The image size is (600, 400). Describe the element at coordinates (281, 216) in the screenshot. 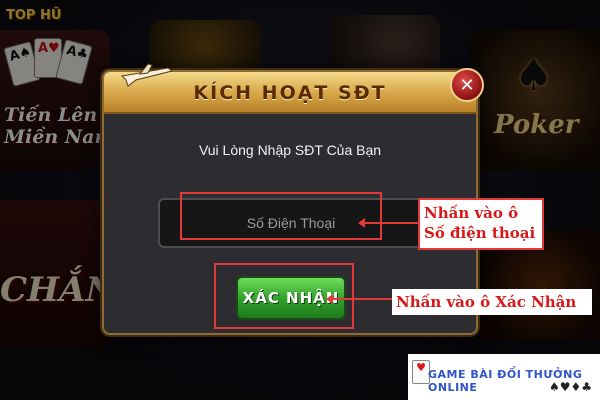

I see `input-highlight-box` at that location.